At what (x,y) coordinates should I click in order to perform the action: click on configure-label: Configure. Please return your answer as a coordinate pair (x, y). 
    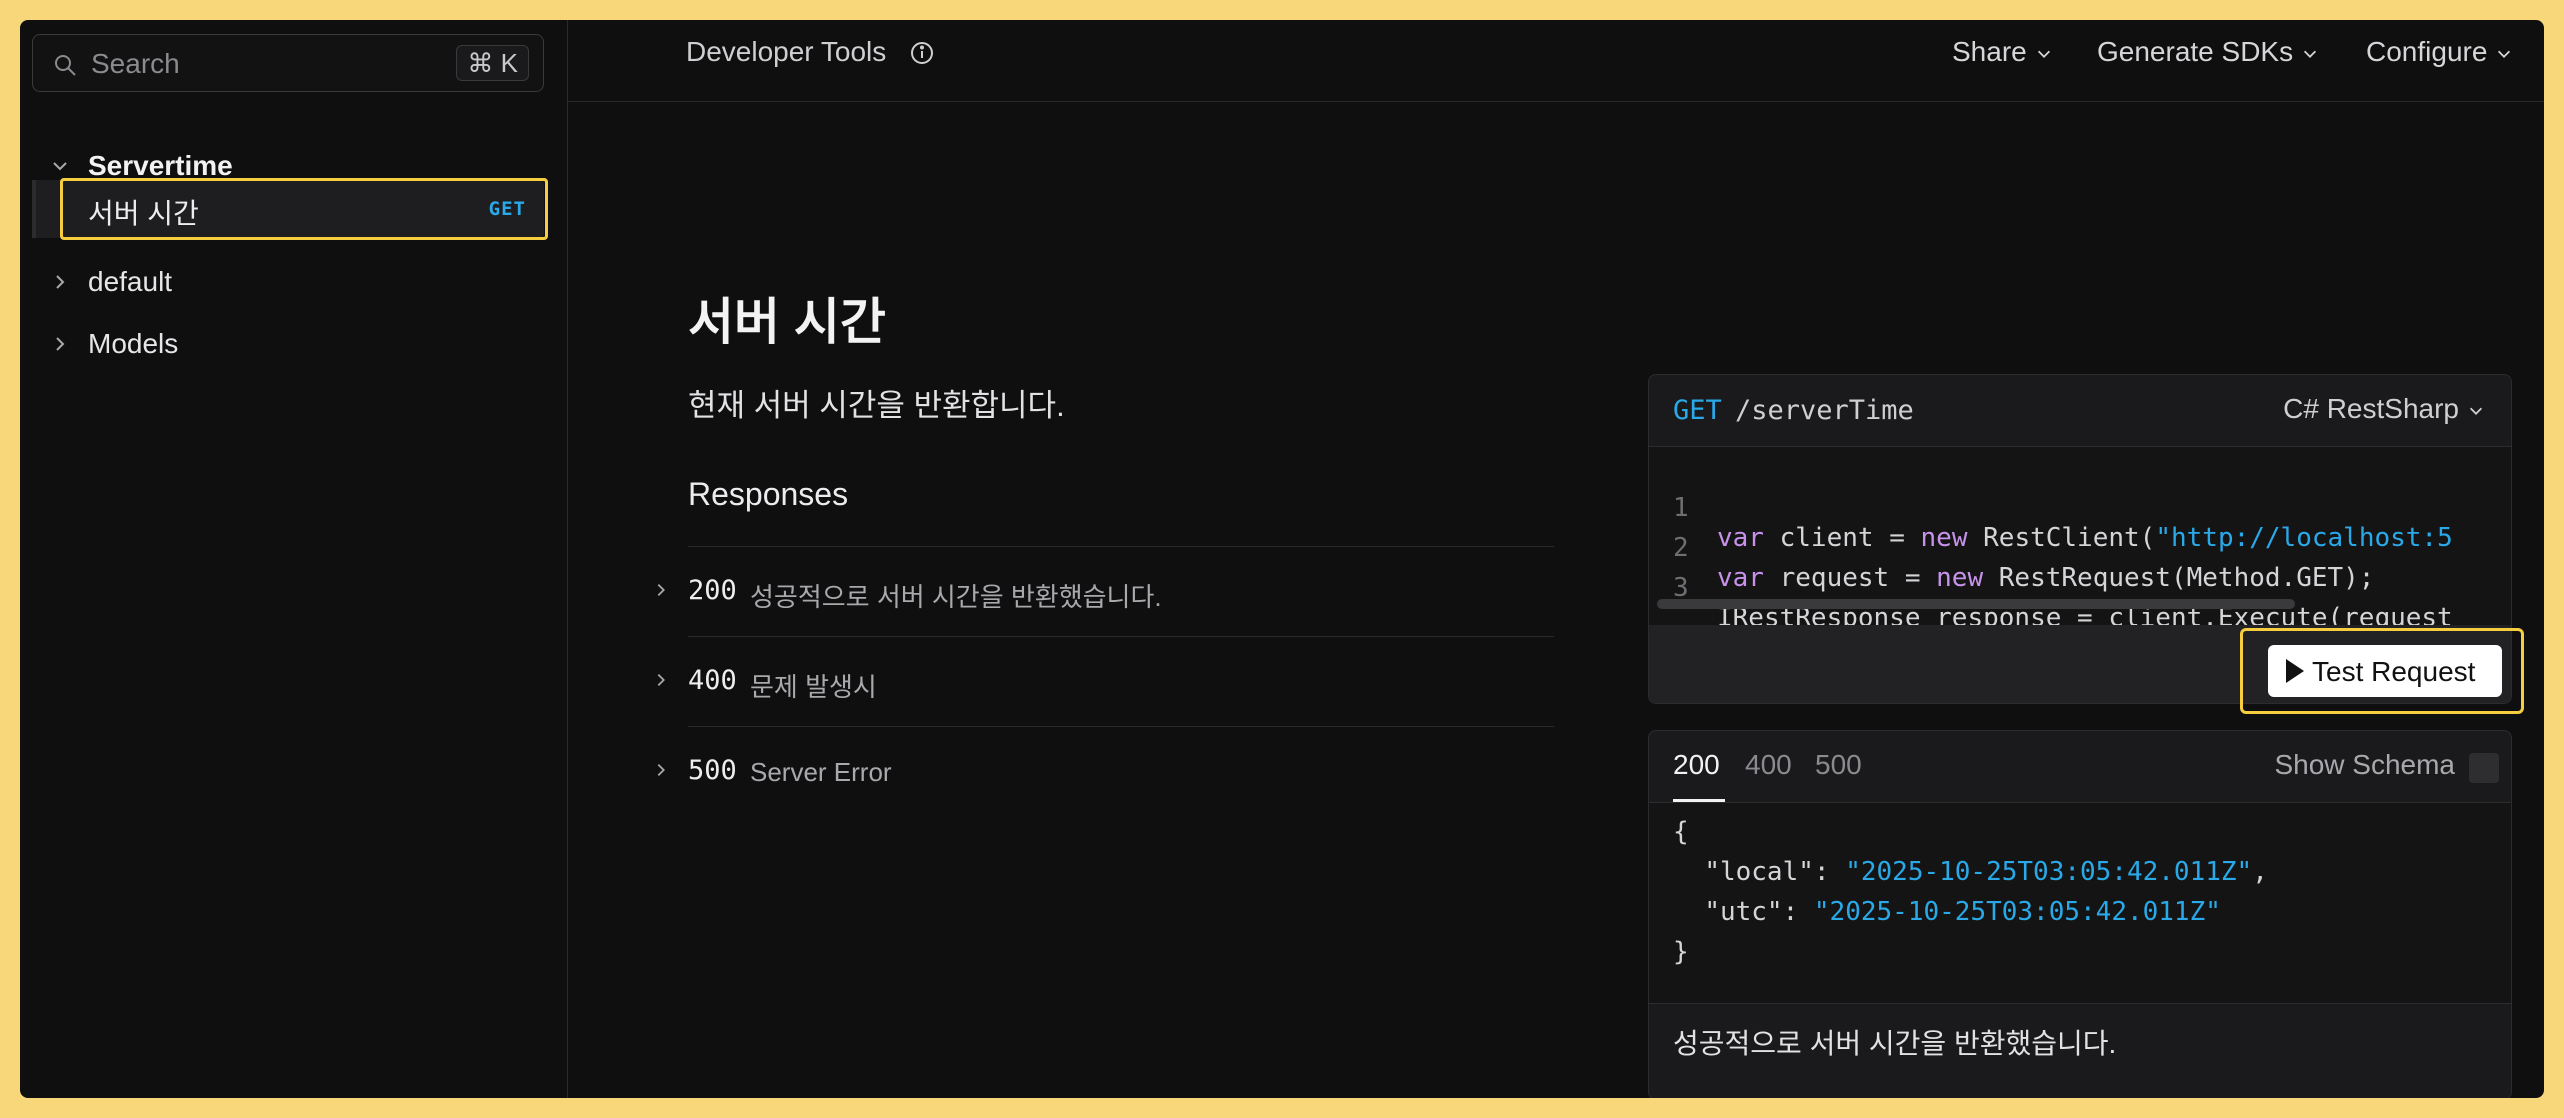
    Looking at the image, I should click on (2427, 51).